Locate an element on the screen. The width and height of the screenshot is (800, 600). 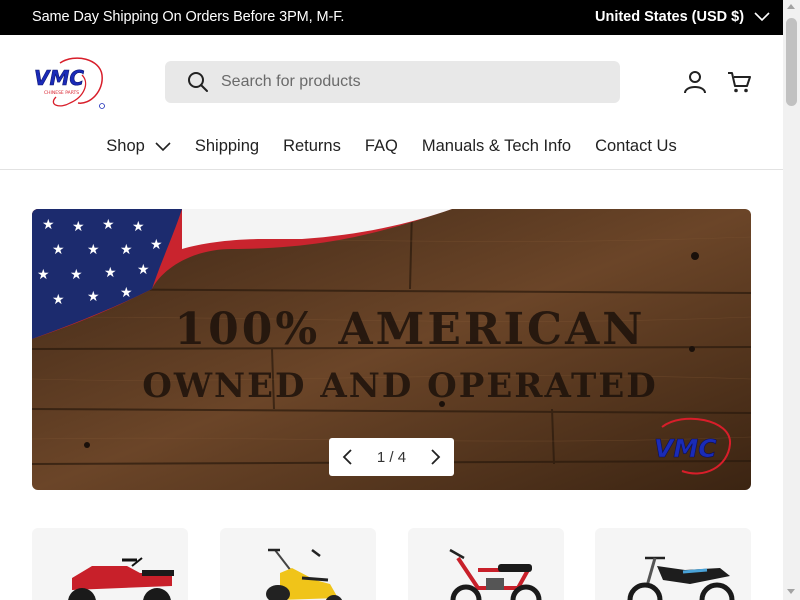
slideshow-pager: 1 / 4 is located at coordinates (391, 457).